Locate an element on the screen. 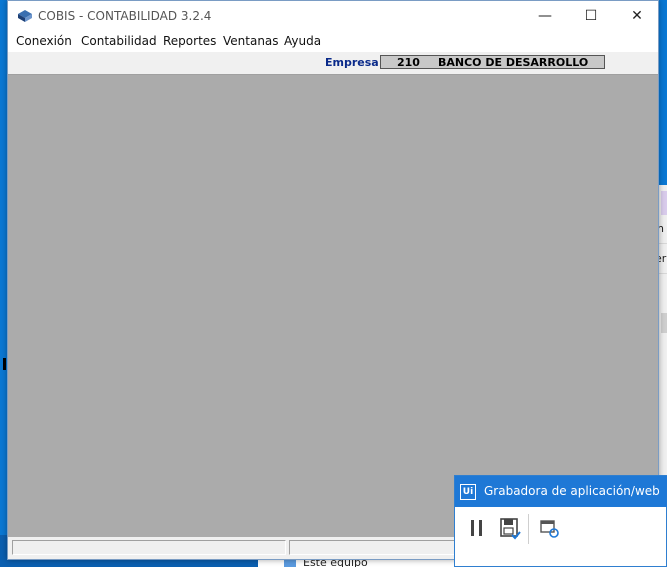 The height and width of the screenshot is (567, 667). company-name: BANCO DE DESARROLLO is located at coordinates (513, 62).